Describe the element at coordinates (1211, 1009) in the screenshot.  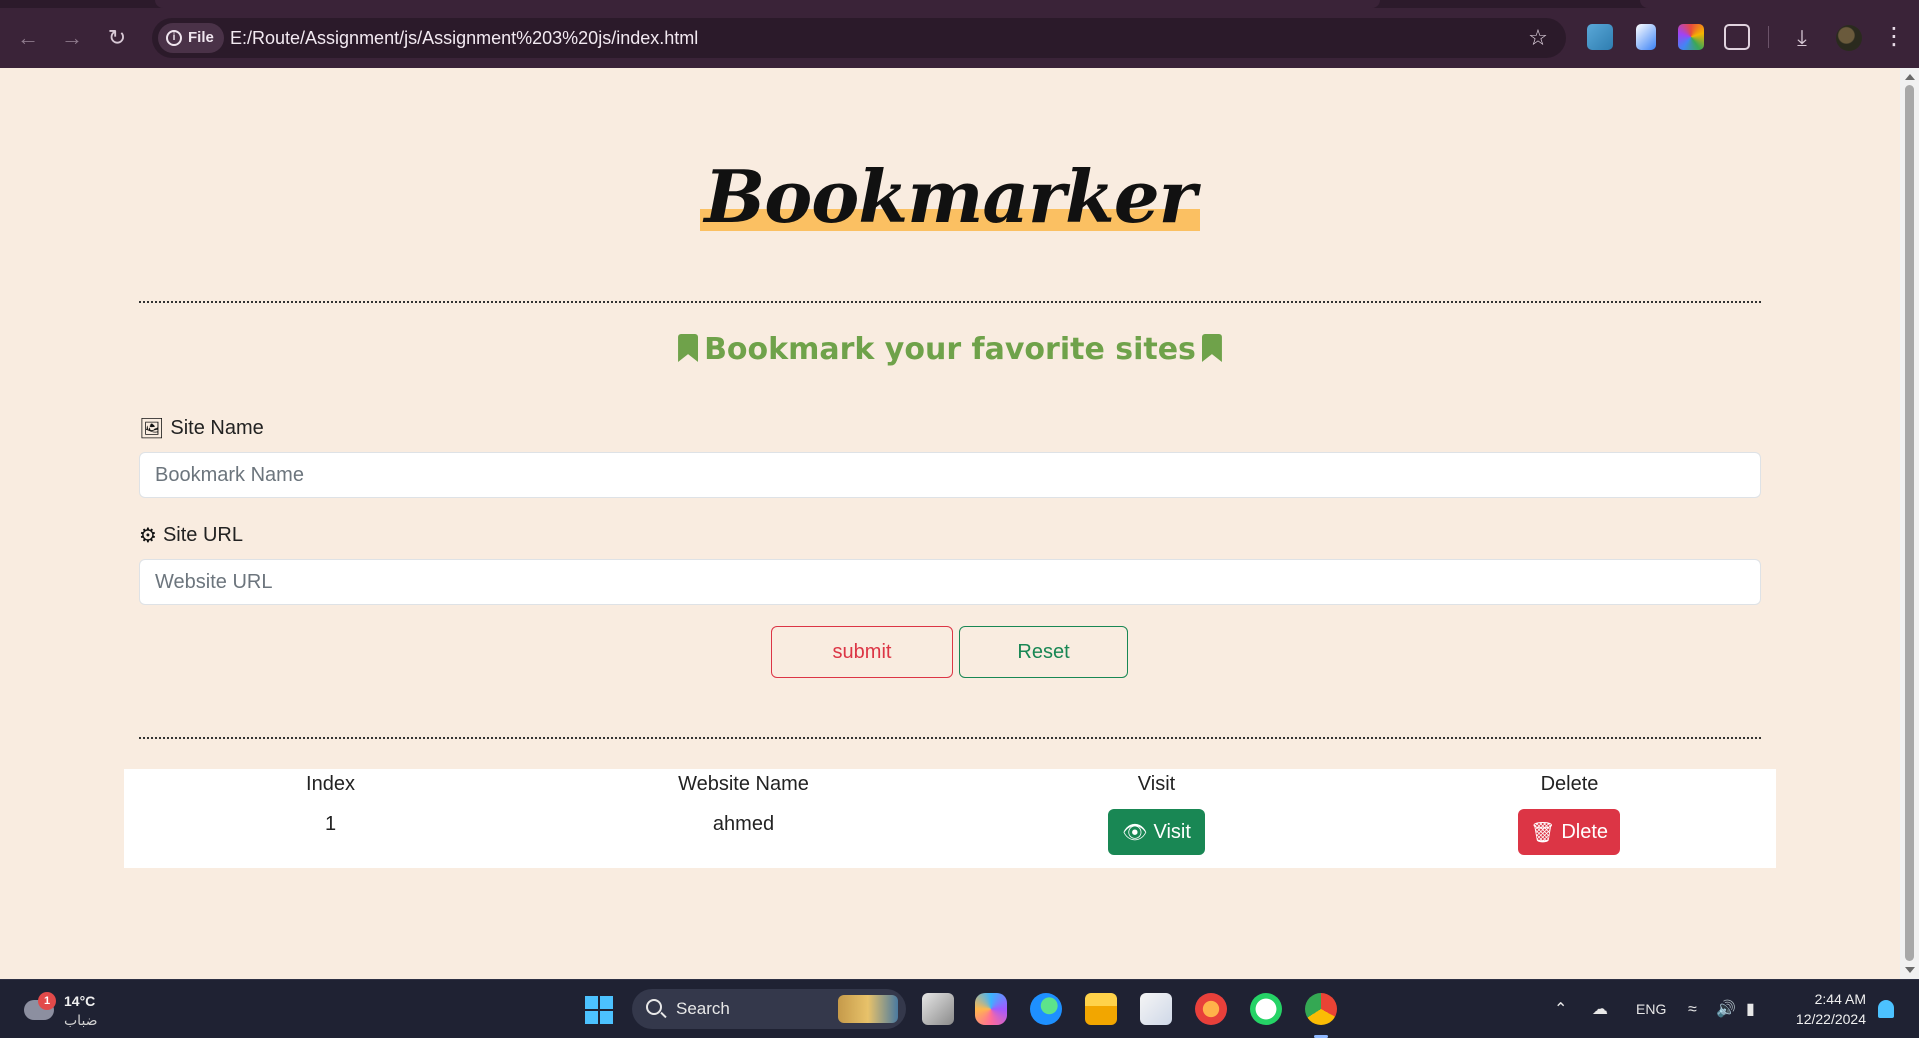
I see `firefox-icon` at that location.